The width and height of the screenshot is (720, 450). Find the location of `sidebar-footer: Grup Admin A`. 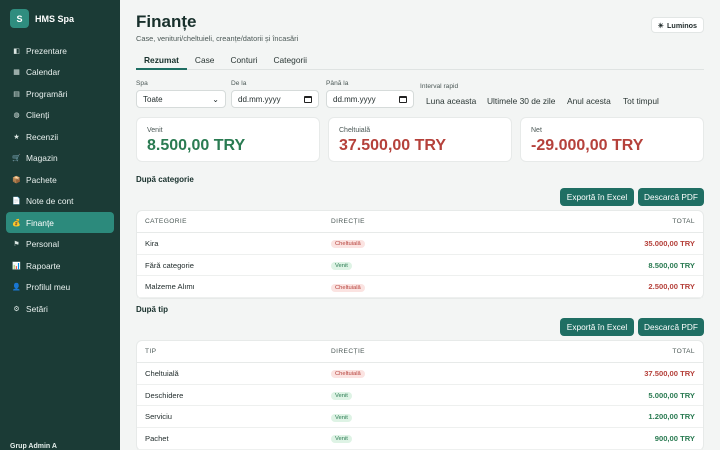

sidebar-footer: Grup Admin A is located at coordinates (33, 446).